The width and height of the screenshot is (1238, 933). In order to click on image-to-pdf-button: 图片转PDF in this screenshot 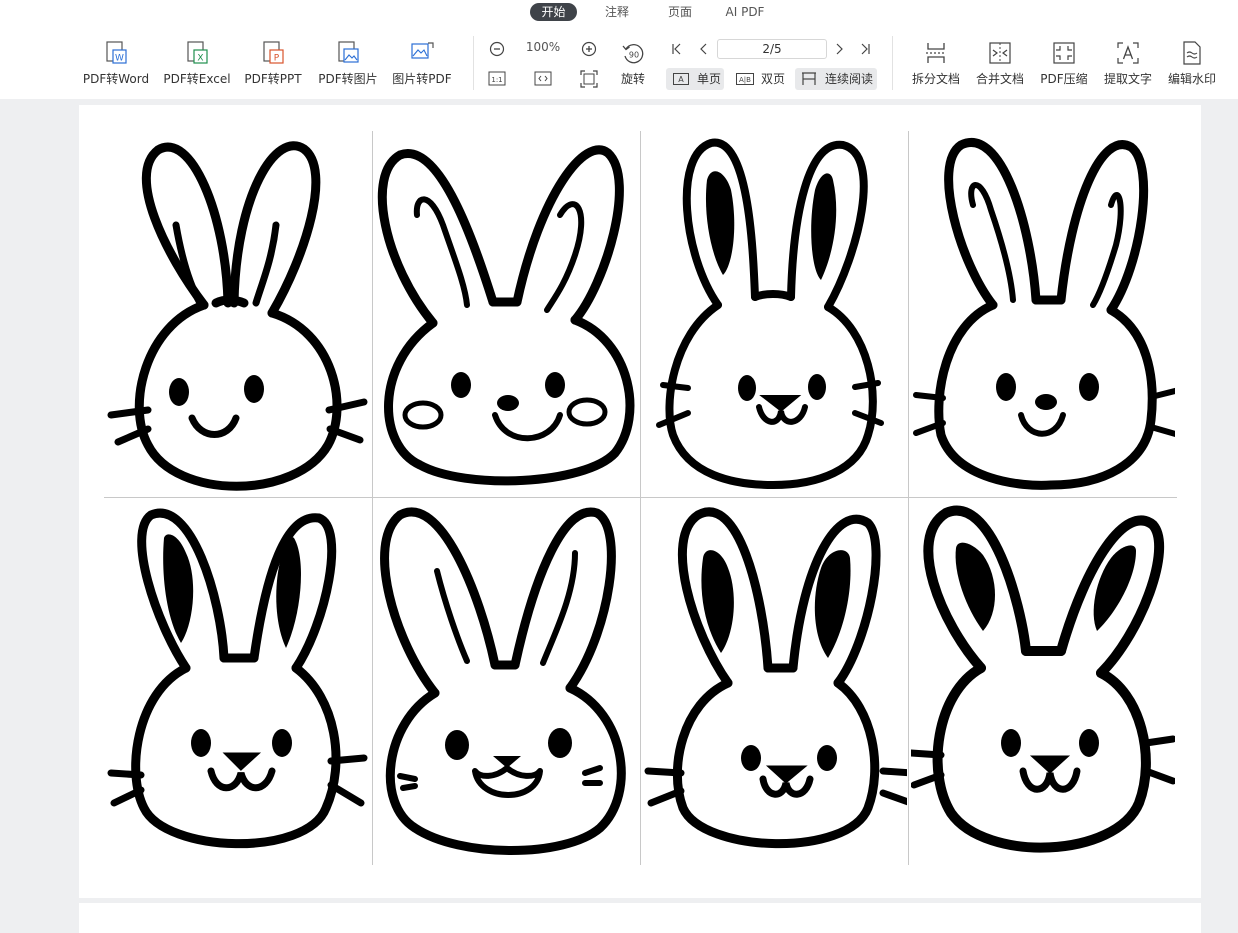, I will do `click(422, 63)`.